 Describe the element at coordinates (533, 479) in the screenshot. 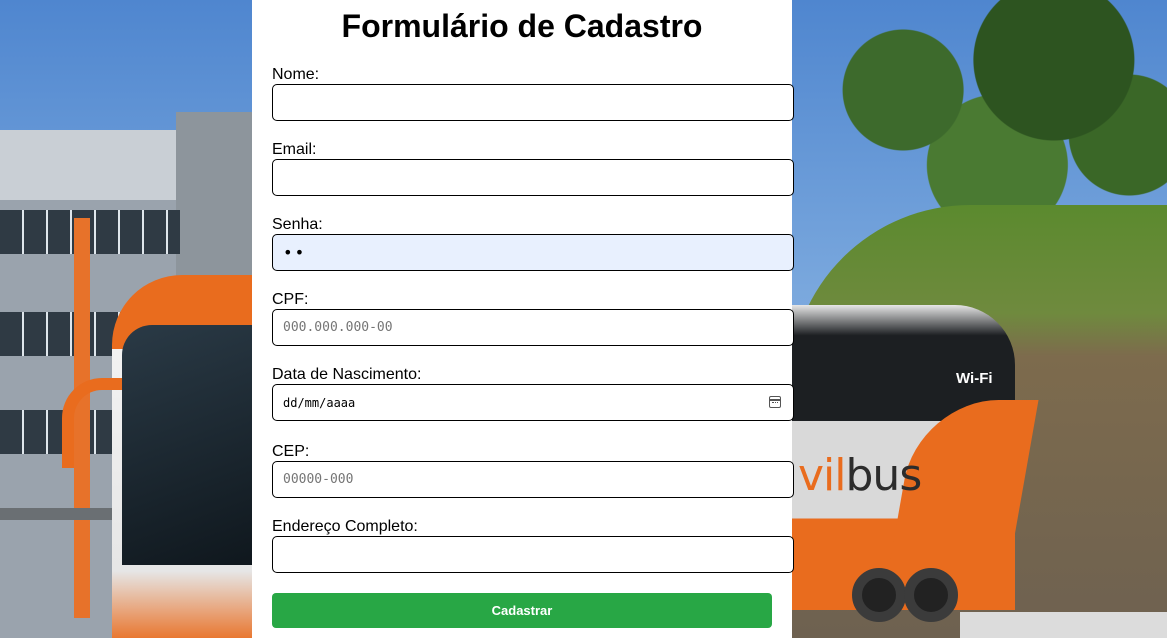

I see `cep-input: 00000-000` at that location.